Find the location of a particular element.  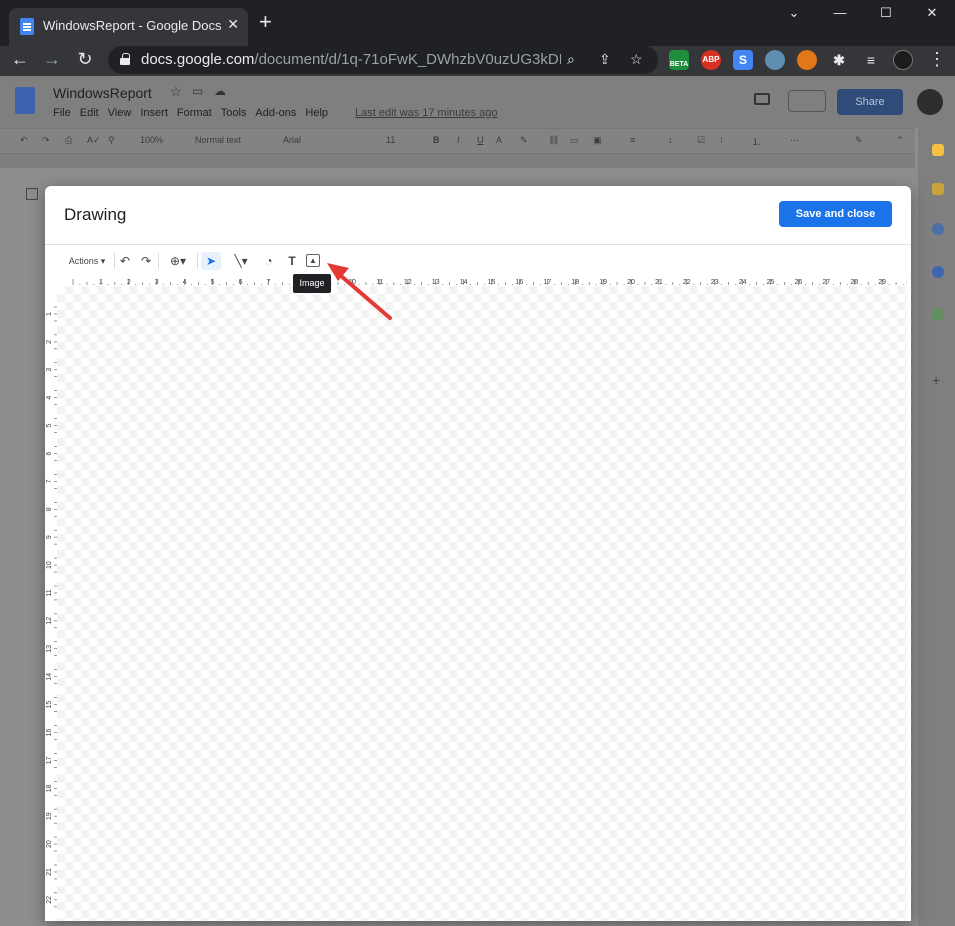

style-select: Normal text is located at coordinates (218, 140).